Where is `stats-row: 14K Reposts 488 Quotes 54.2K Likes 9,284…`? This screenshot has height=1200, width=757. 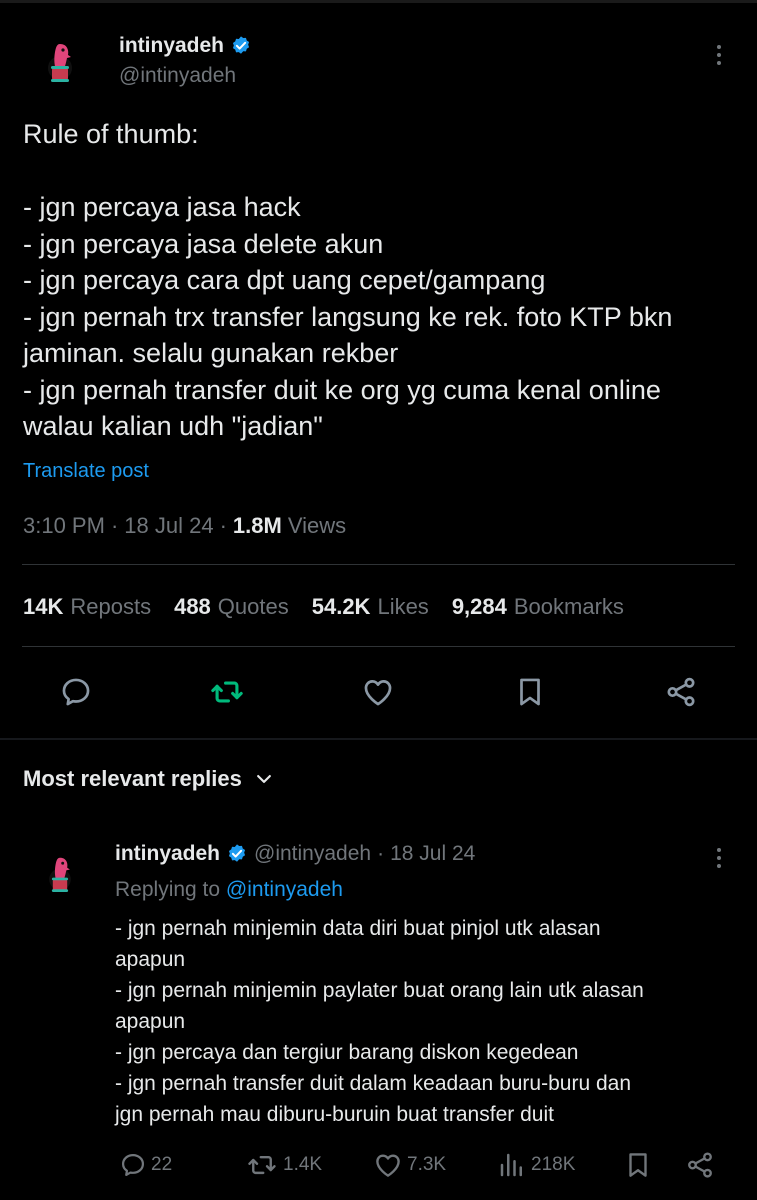
stats-row: 14K Reposts 488 Quotes 54.2K Likes 9,284… is located at coordinates (323, 607).